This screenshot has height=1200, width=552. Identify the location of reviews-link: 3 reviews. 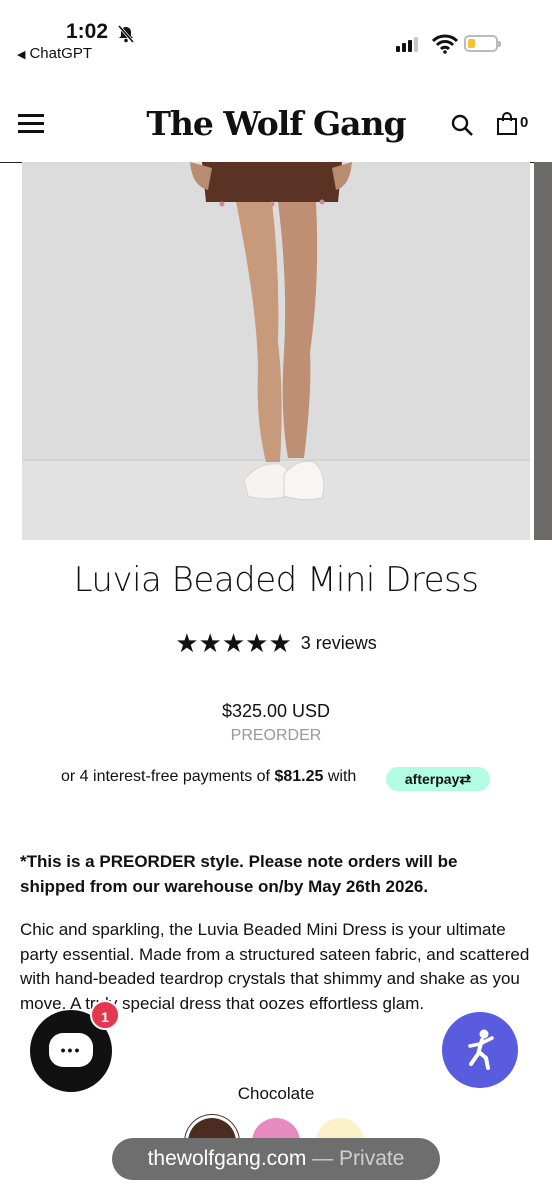
(339, 643).